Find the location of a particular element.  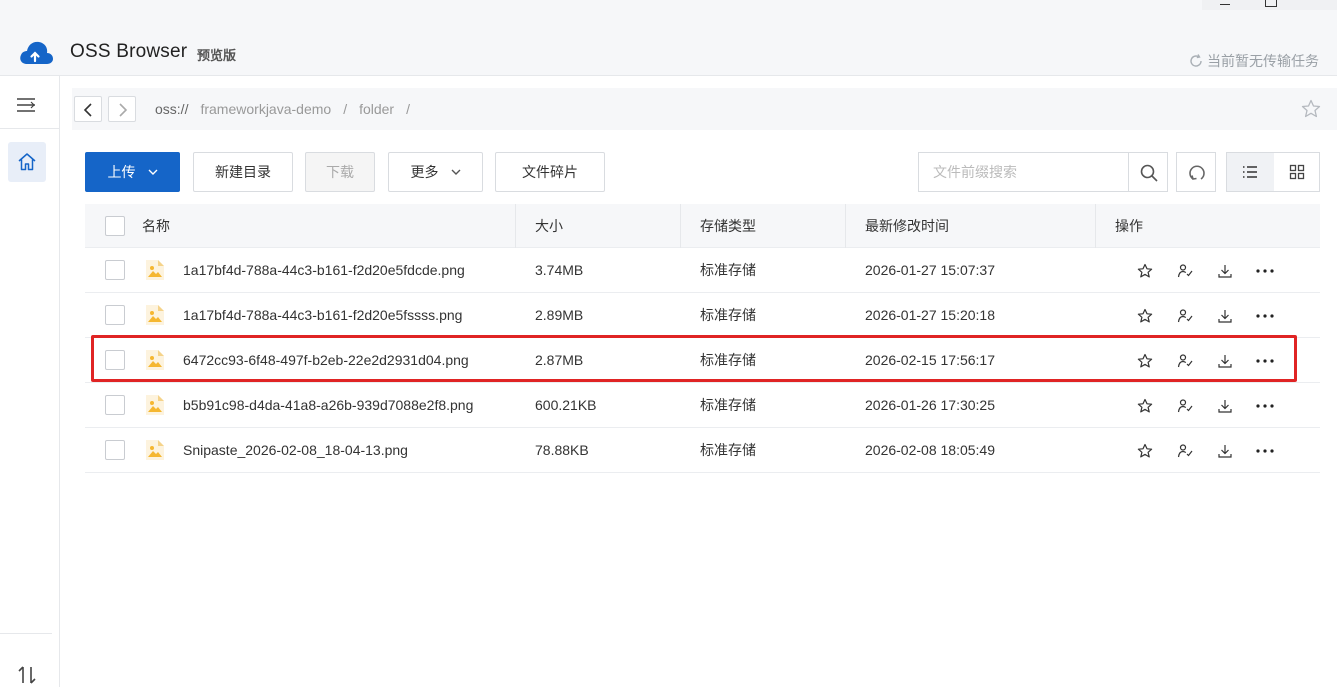

app-title: OSS Browser is located at coordinates (129, 51).